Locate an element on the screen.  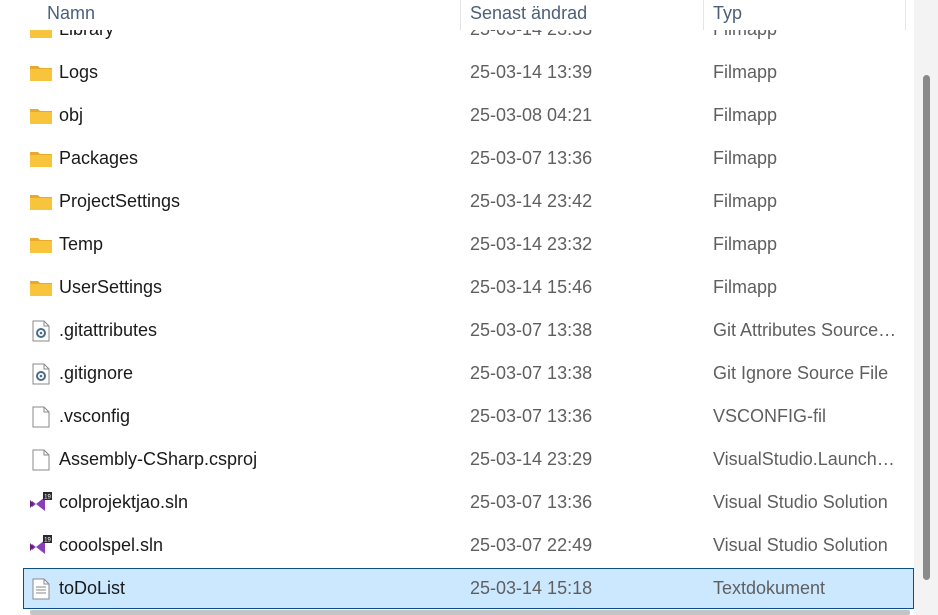
column-header-date: Senast ändrad is located at coordinates (528, 15).